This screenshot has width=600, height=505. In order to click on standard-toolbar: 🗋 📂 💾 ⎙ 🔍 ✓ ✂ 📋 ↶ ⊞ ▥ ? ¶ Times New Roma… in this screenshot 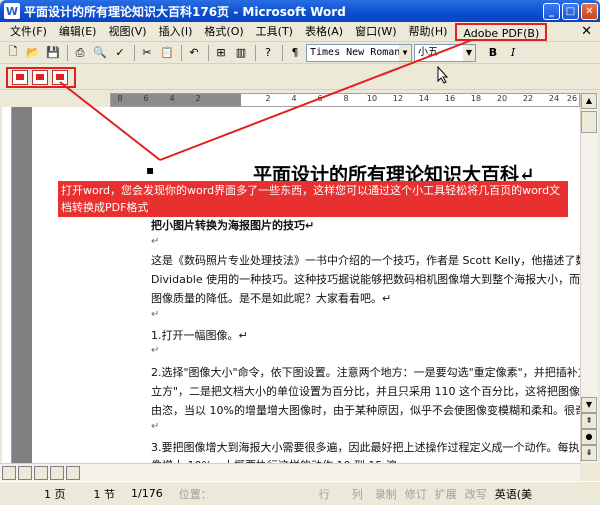, I will do `click(300, 53)`.